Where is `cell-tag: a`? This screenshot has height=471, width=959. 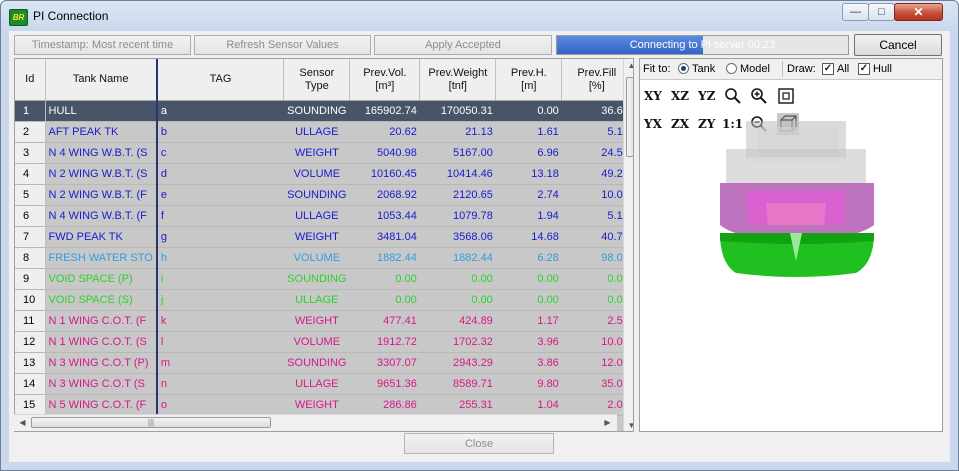 cell-tag: a is located at coordinates (219, 111).